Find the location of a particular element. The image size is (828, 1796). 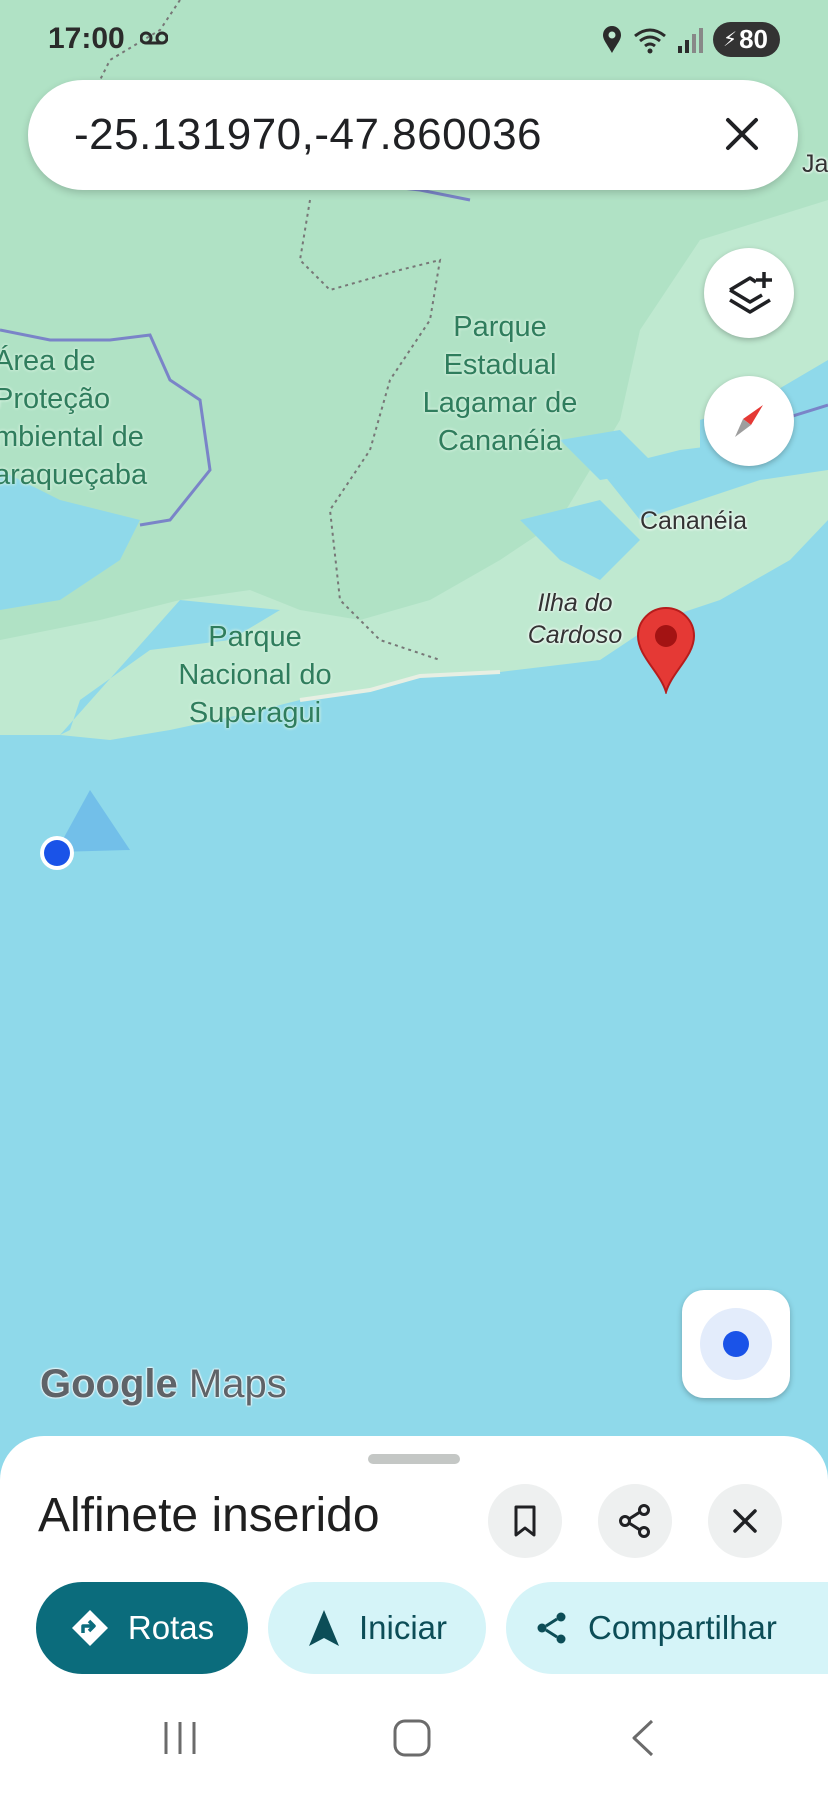

recents-icon is located at coordinates (180, 1738).